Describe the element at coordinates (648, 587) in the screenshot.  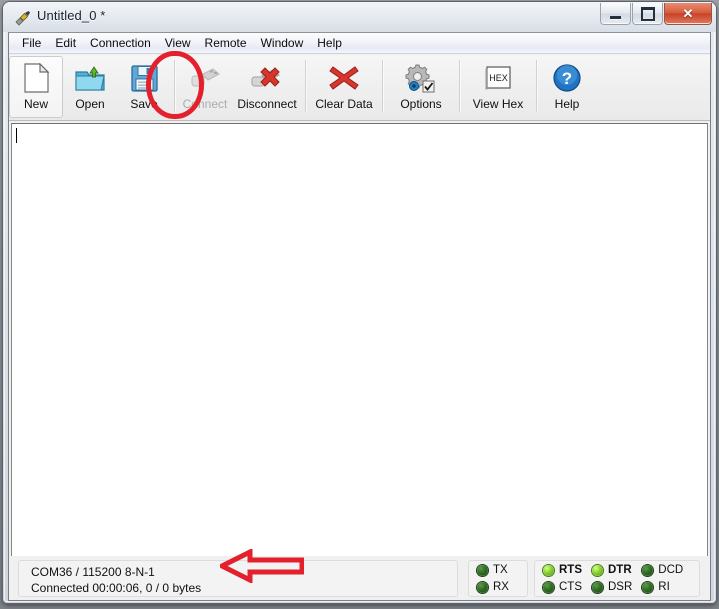
I see `led-lamp-ri` at that location.